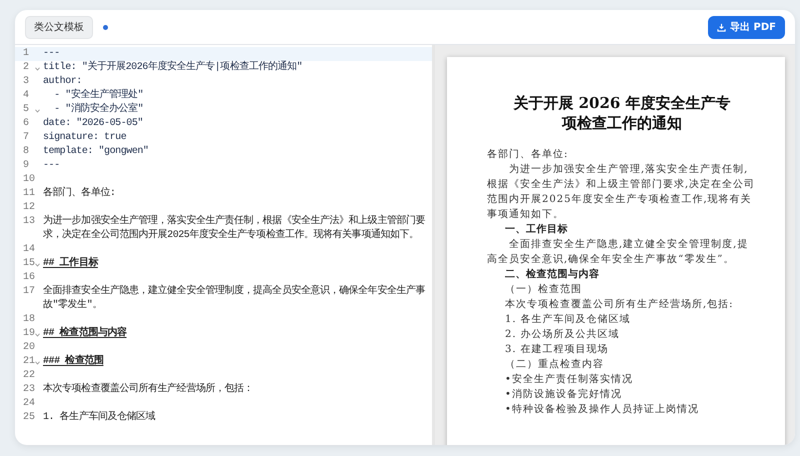  I want to click on line-number: 13, so click(29, 221).